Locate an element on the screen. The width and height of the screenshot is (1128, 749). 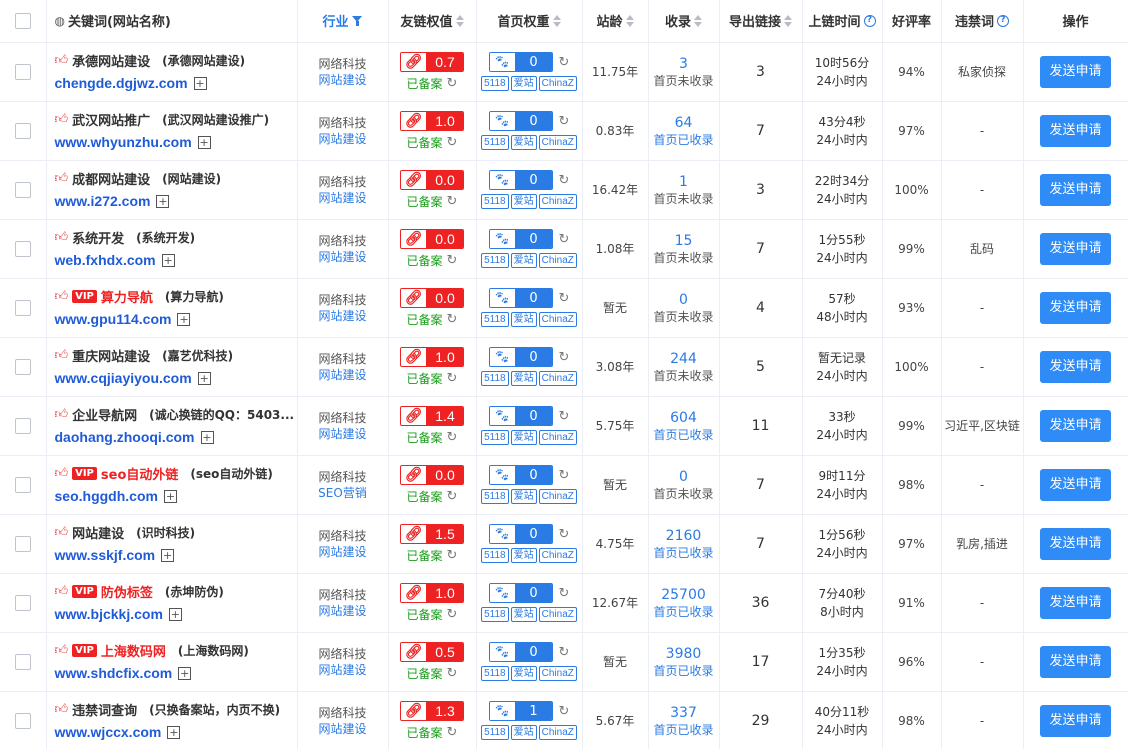
site-domain-link: www.whyunzhu.com is located at coordinates (123, 142).